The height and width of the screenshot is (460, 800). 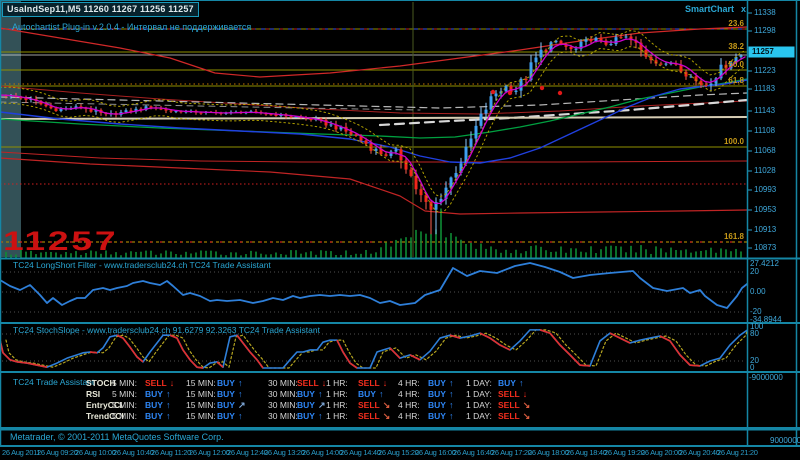 I want to click on time-axis-label: 26 Aug 18:00, so click(x=548, y=452).